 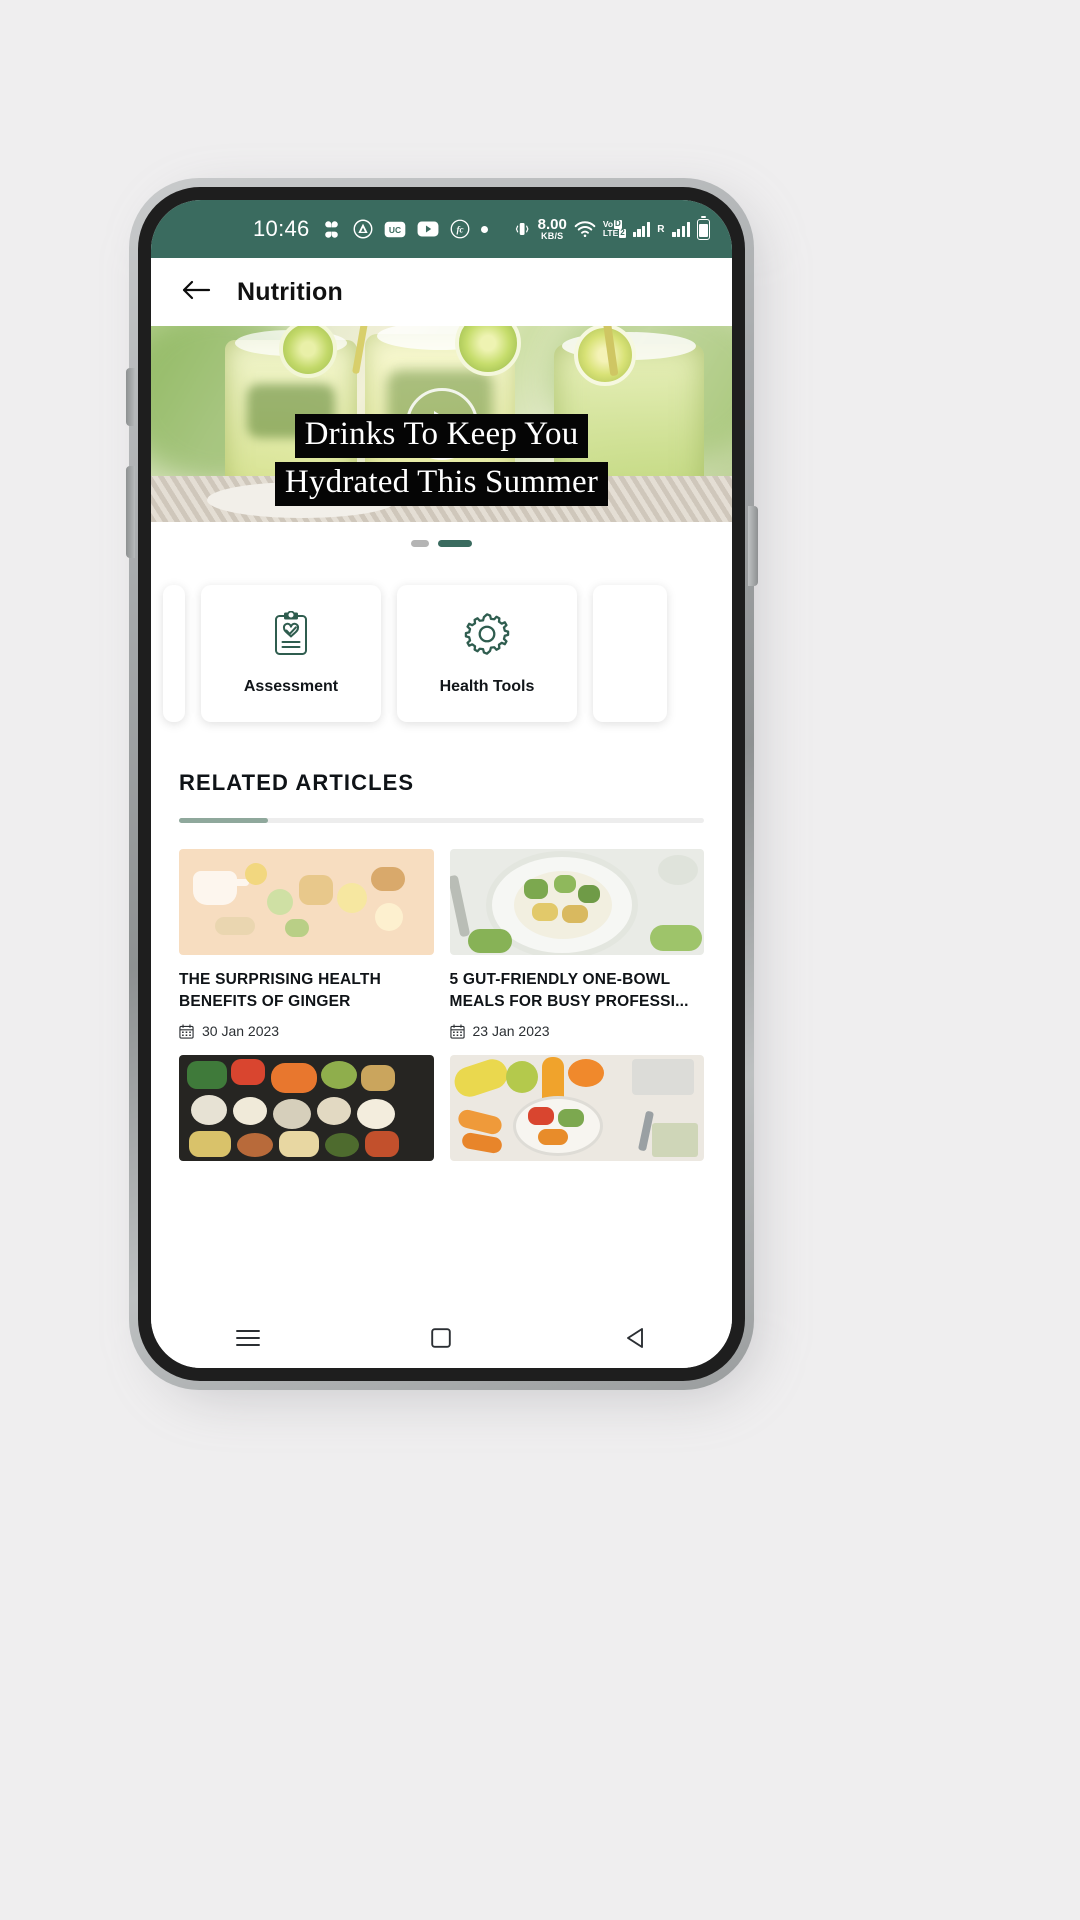 I want to click on recents-button, so click(x=248, y=1340).